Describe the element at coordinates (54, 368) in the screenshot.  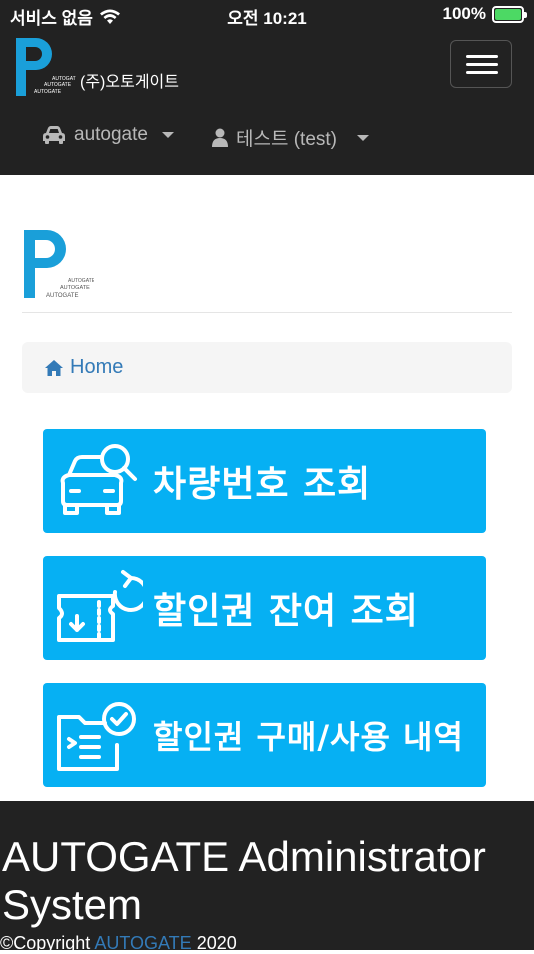
I see `home-icon` at that location.